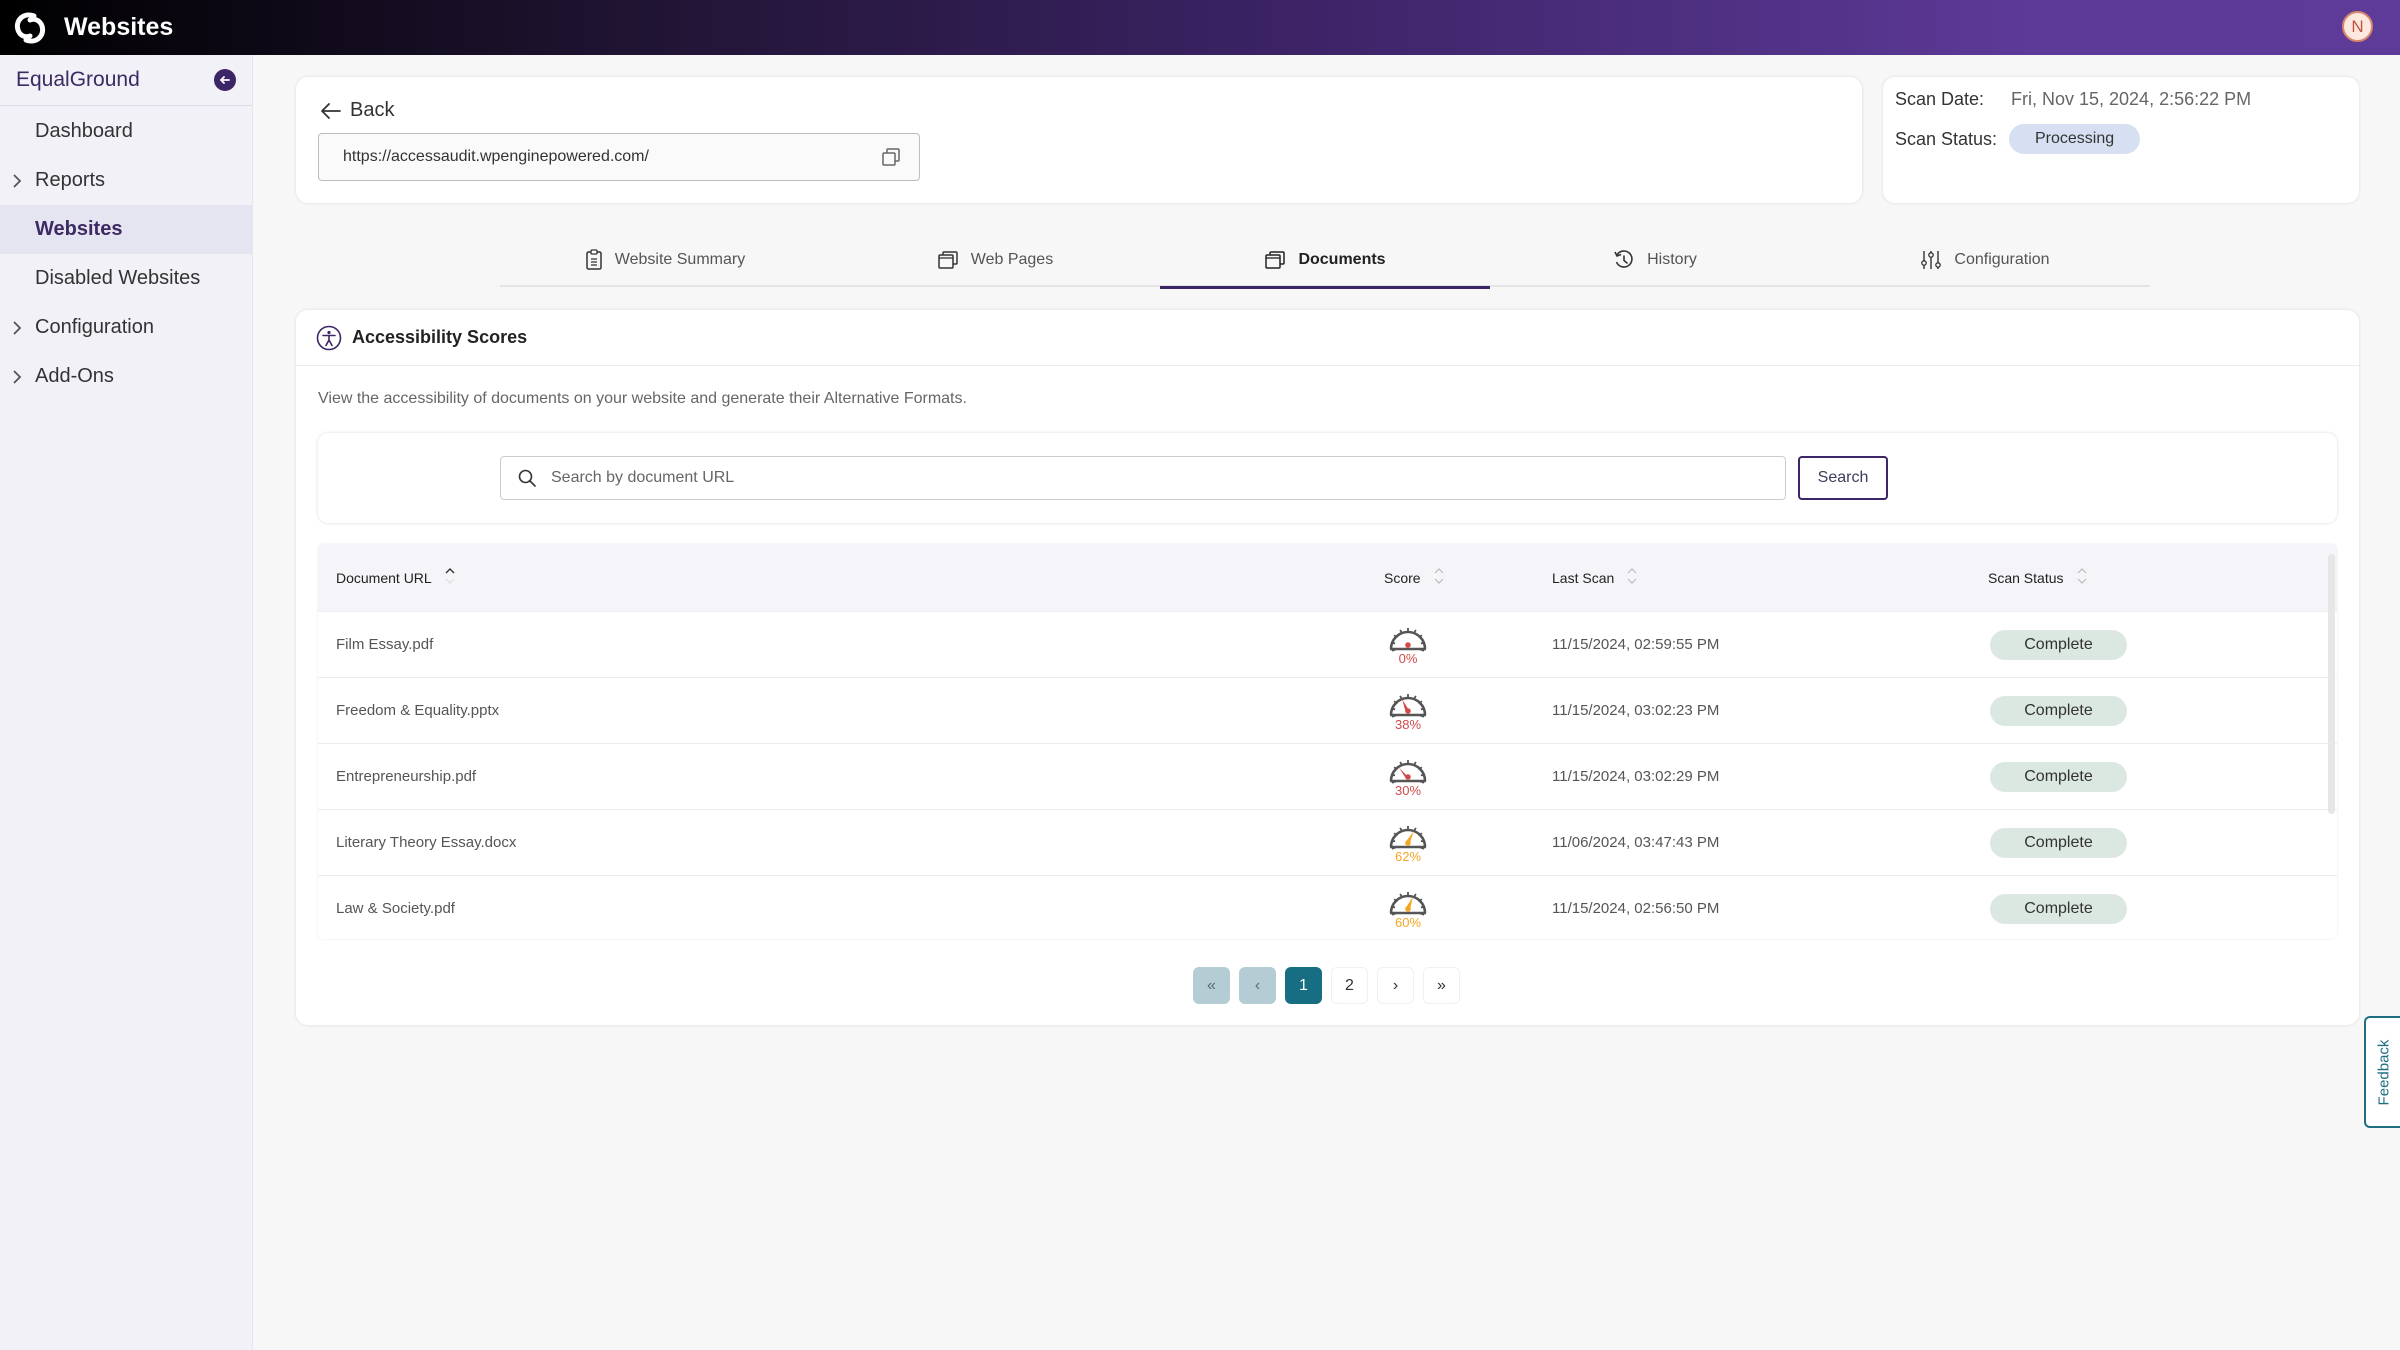 Image resolution: width=2400 pixels, height=1350 pixels. I want to click on app-logo-icon, so click(30, 28).